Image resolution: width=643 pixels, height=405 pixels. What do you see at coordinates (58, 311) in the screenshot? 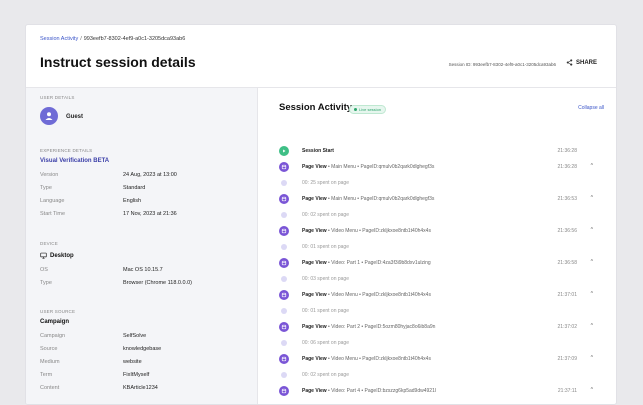
I see `user-source-heading: USER SOURCE` at bounding box center [58, 311].